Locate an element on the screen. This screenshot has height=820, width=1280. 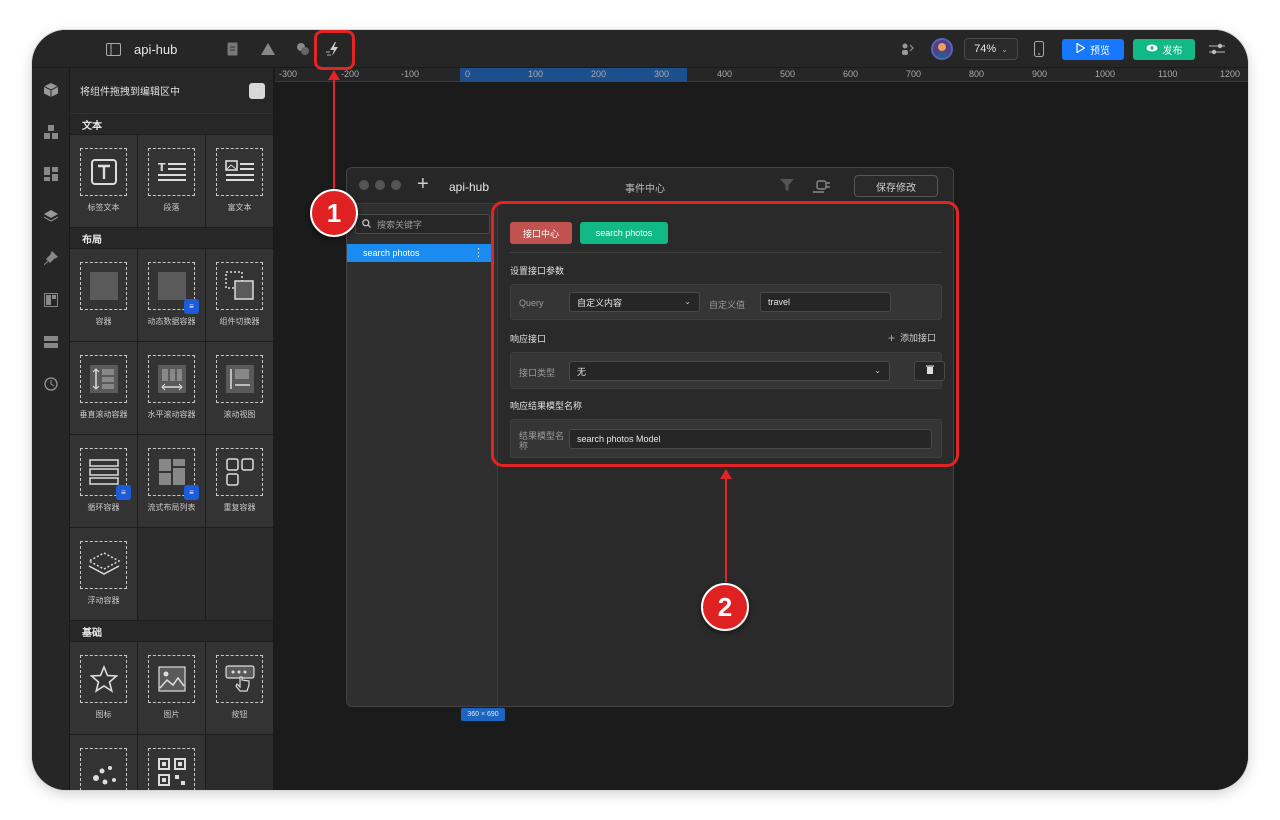
eye-icon is located at coordinates (1152, 49).